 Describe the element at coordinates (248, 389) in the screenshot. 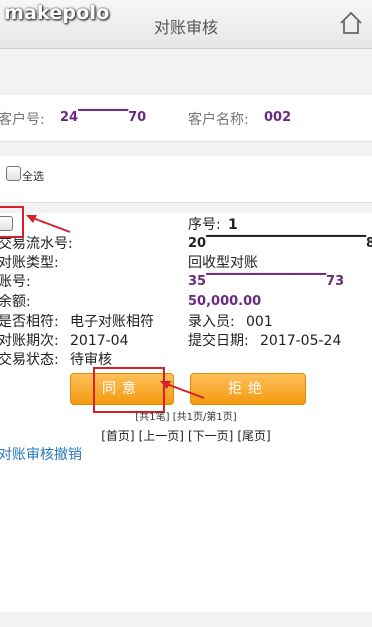

I see `reject-button: 拒绝` at that location.